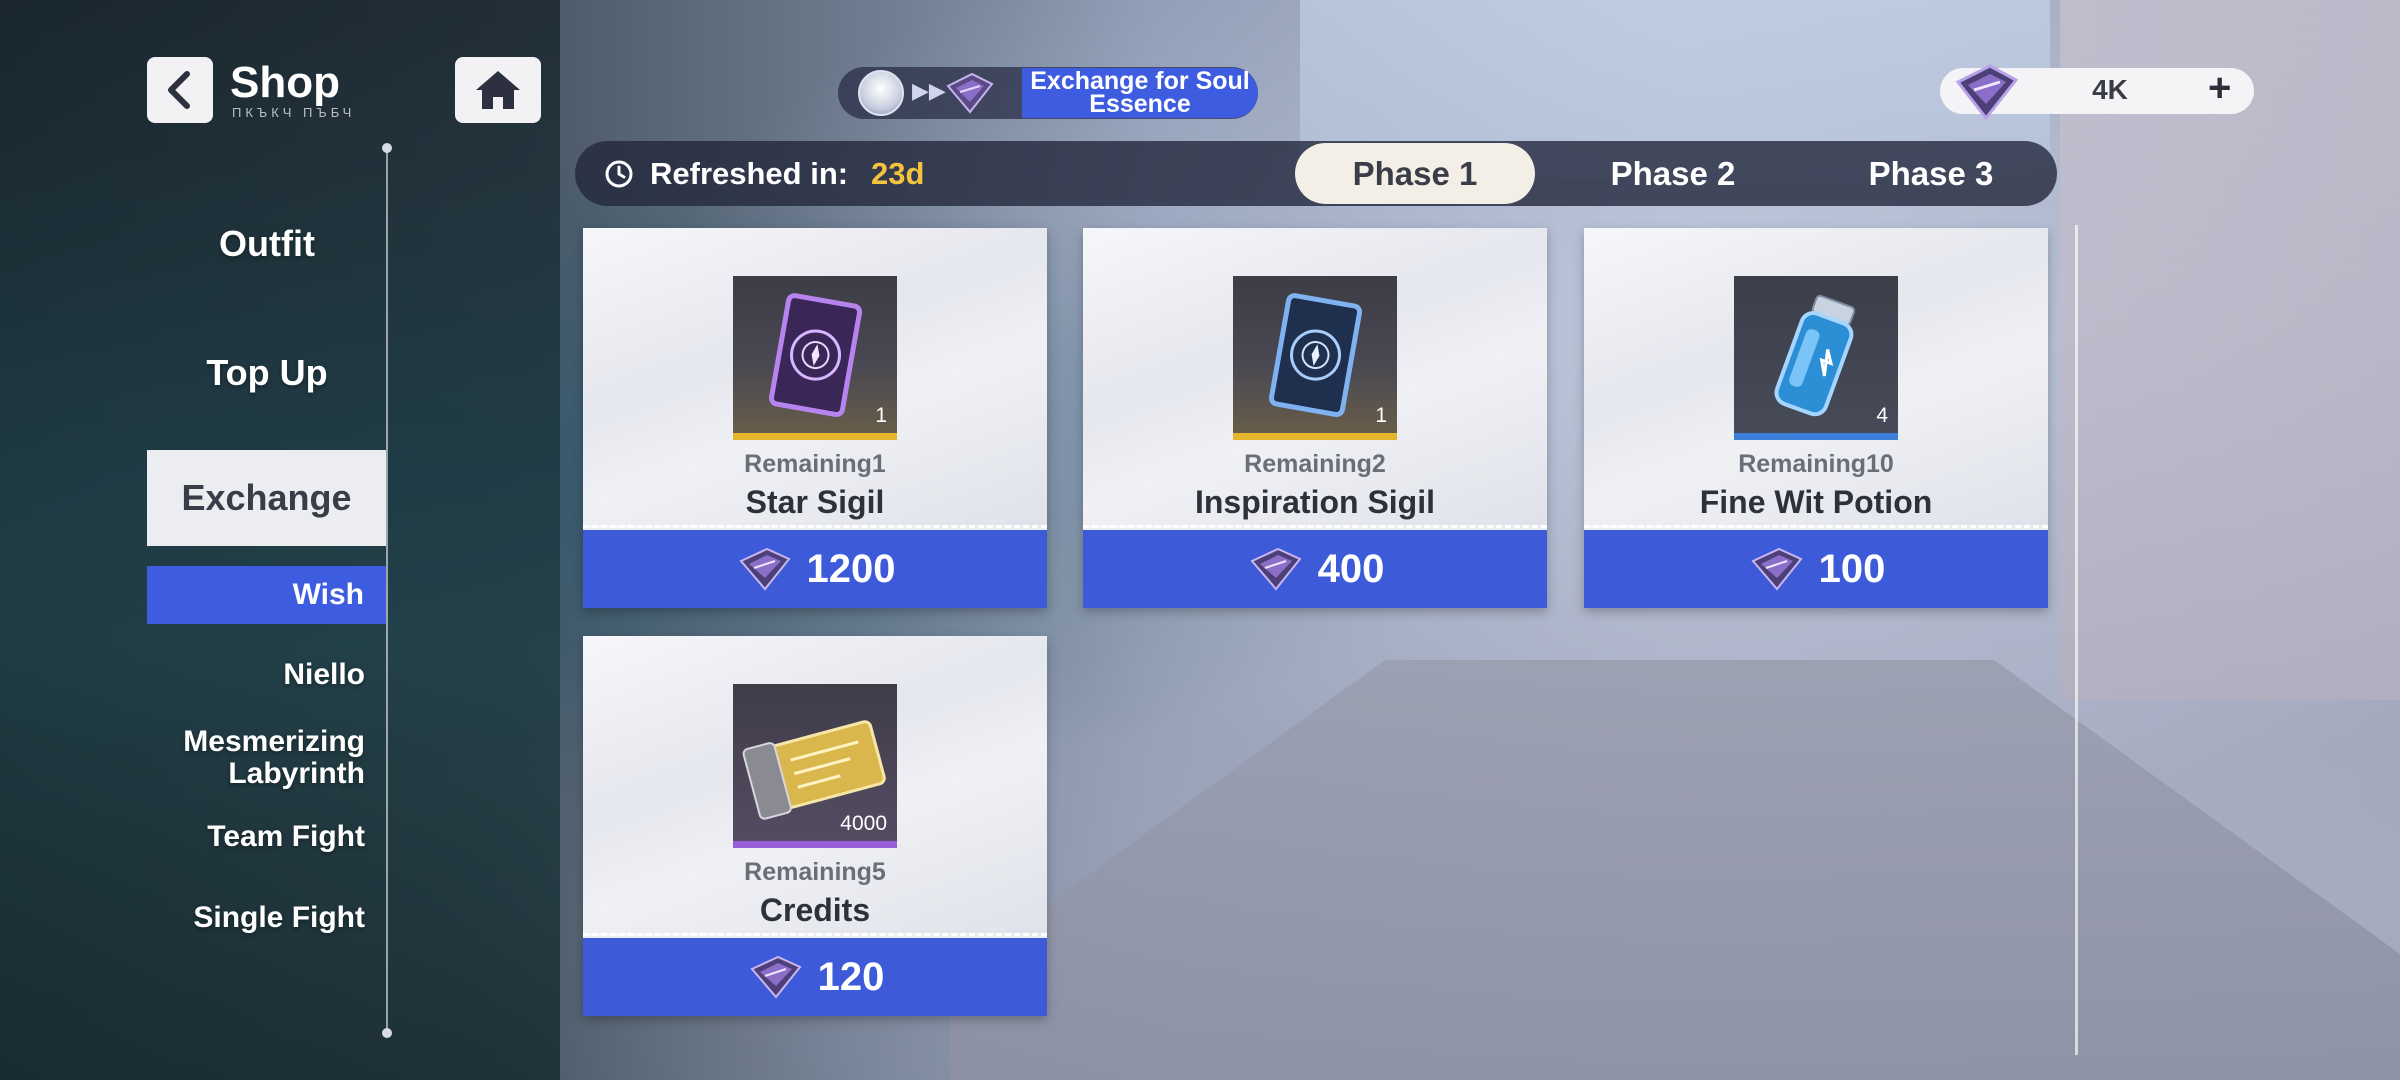 Image resolution: width=2400 pixels, height=1080 pixels. What do you see at coordinates (881, 93) in the screenshot?
I see `avatar` at bounding box center [881, 93].